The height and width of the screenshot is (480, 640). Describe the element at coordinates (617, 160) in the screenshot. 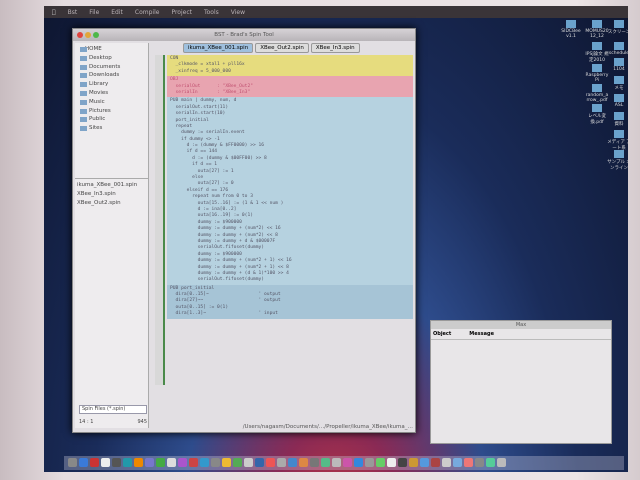

I see `desktop-icon: サンプル オンライン` at that location.